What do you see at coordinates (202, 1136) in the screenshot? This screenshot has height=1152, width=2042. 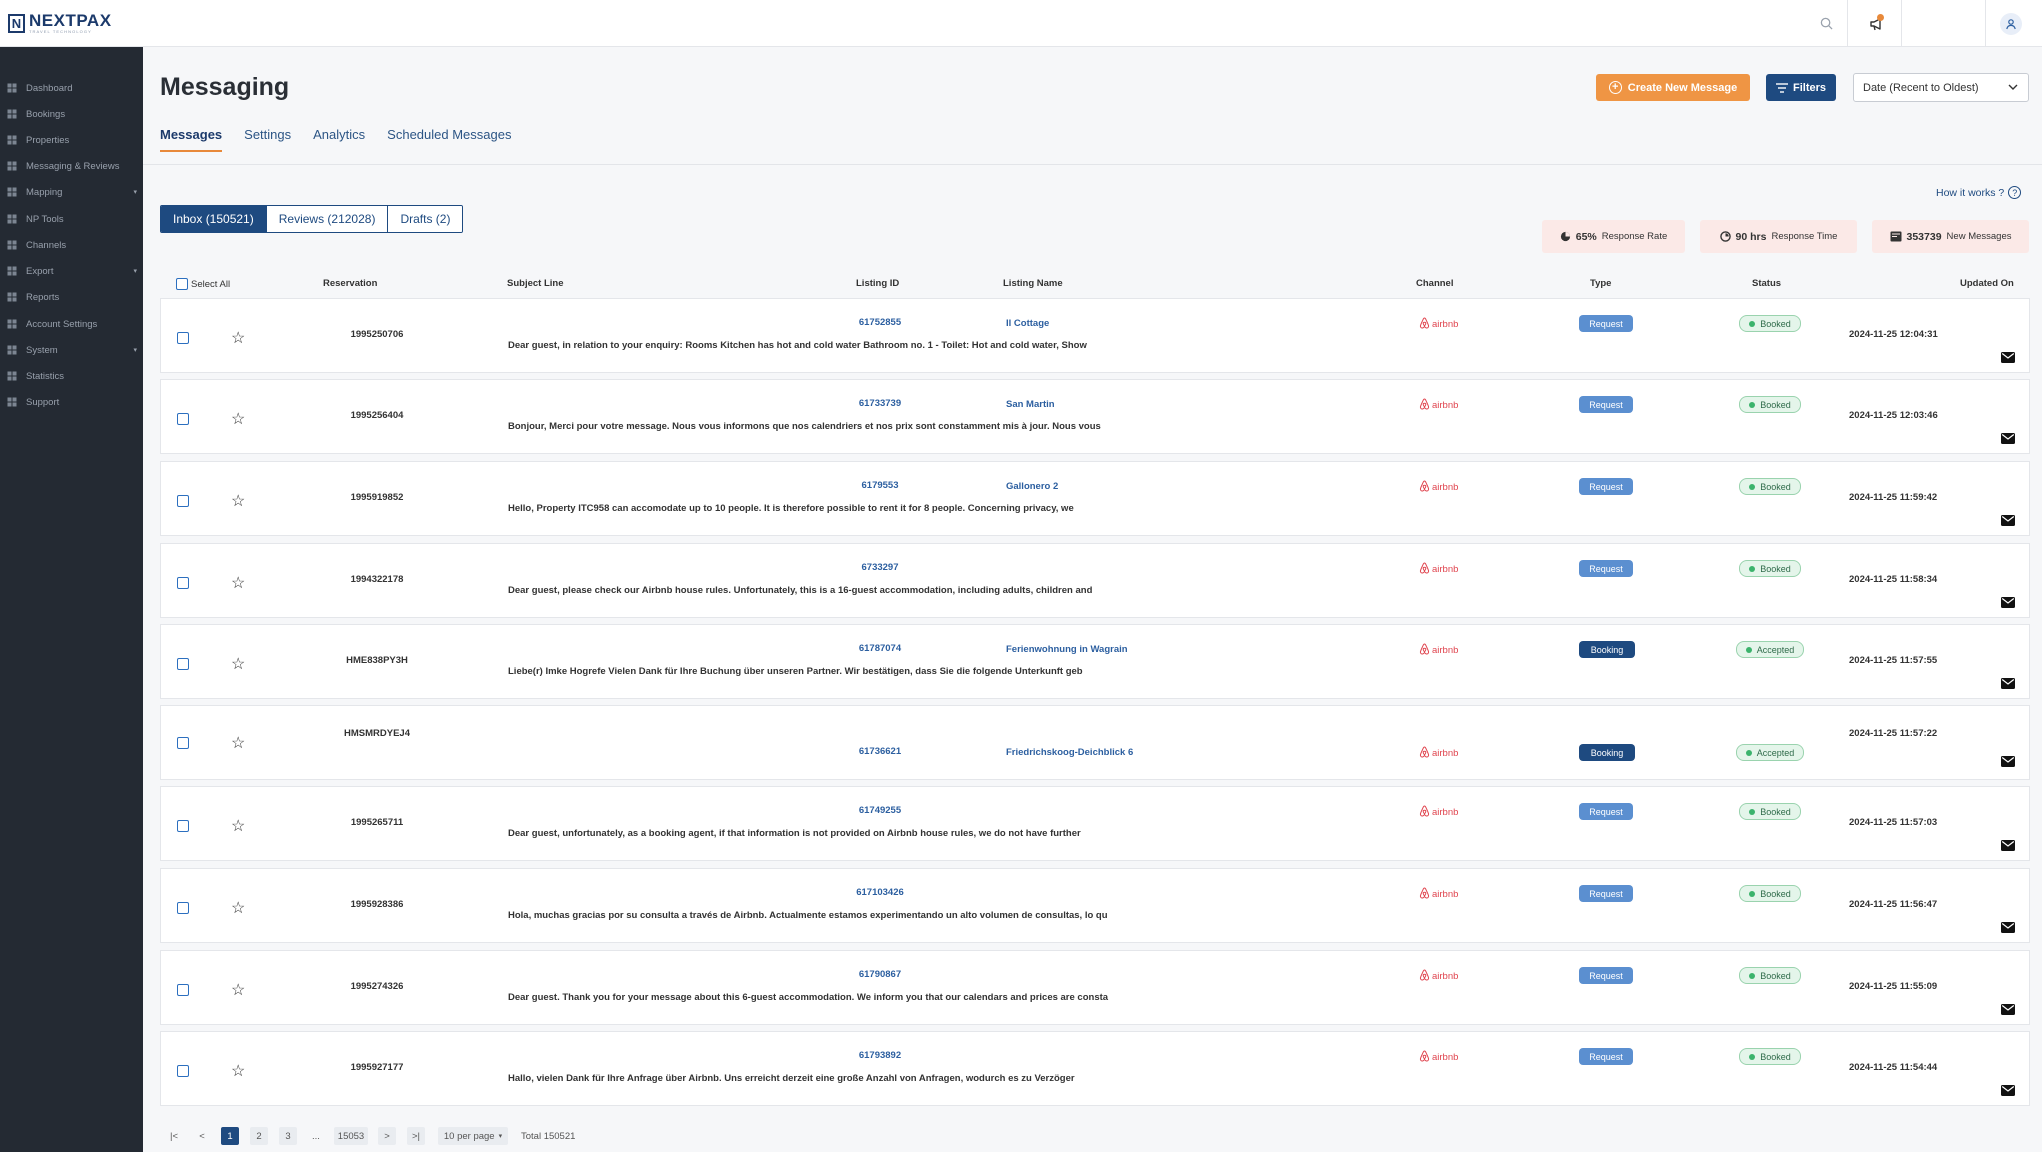 I see `prev-page-button: <` at bounding box center [202, 1136].